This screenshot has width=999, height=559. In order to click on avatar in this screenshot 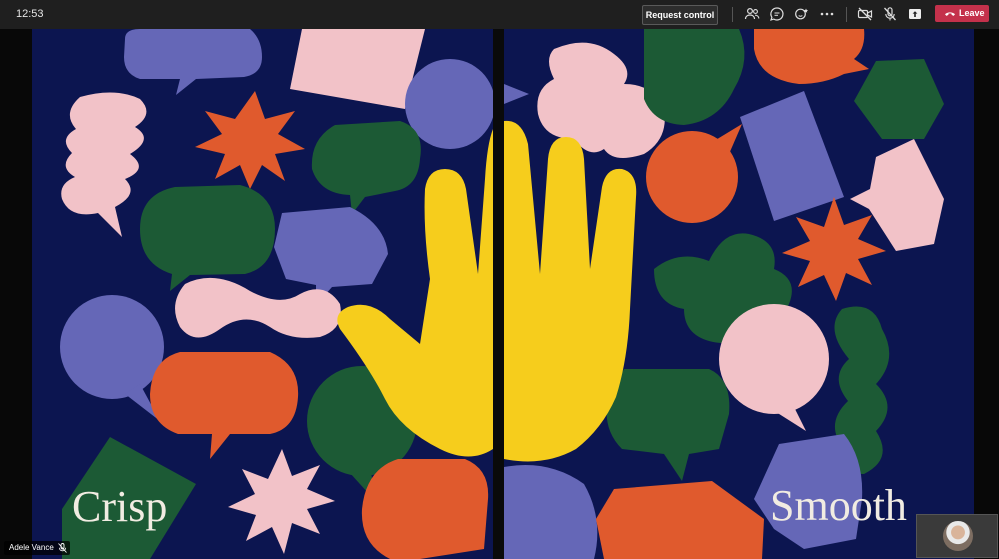, I will do `click(958, 536)`.